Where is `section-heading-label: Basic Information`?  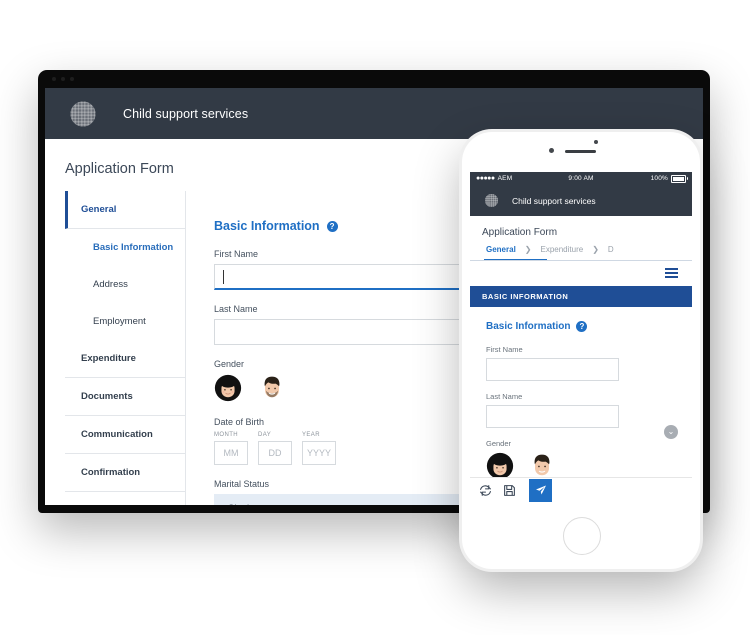 section-heading-label: Basic Information is located at coordinates (267, 226).